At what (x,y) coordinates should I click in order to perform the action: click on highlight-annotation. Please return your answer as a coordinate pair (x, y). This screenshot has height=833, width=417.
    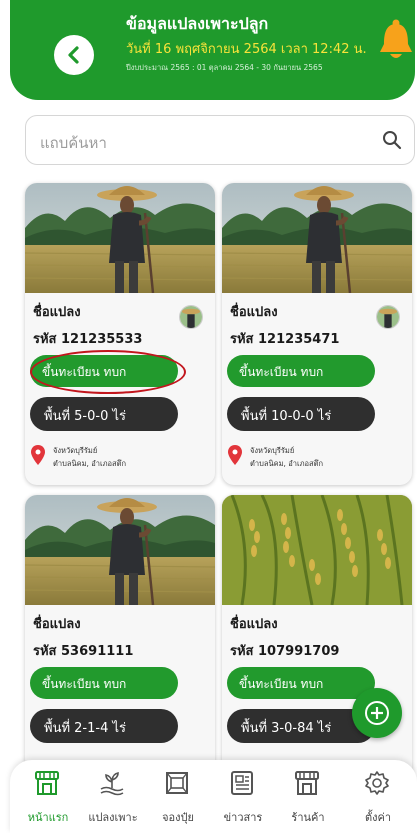
    Looking at the image, I should click on (108, 372).